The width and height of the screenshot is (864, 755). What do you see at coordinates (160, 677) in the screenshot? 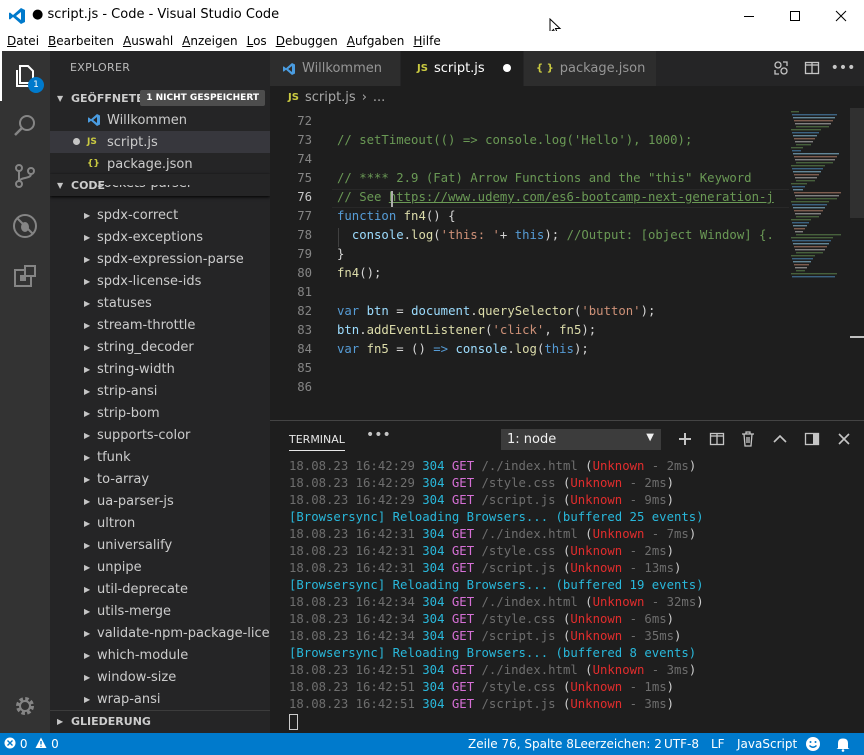
I see `tree-item: ▶ window-size` at bounding box center [160, 677].